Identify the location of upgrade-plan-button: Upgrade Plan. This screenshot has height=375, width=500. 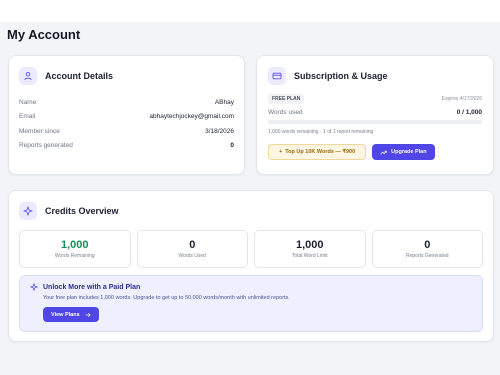
(403, 152).